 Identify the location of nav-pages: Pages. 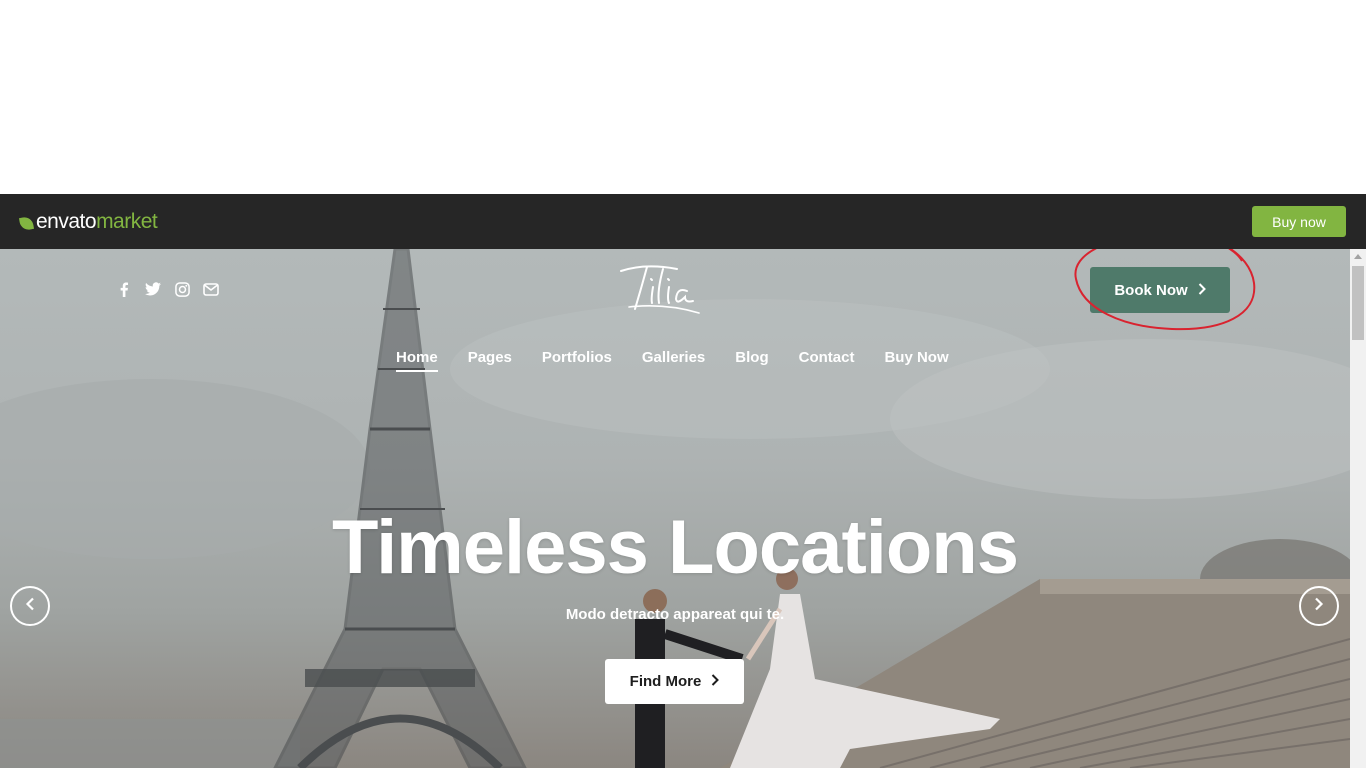
(490, 360).